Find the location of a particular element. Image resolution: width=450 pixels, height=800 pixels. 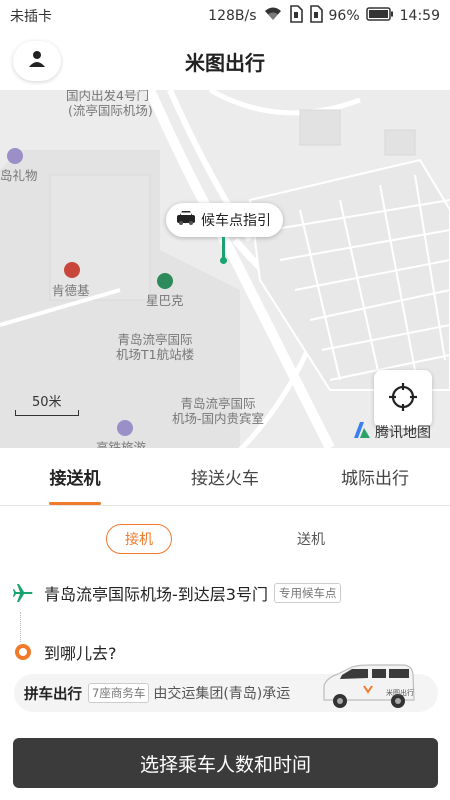

user-profile-button is located at coordinates (37, 61).